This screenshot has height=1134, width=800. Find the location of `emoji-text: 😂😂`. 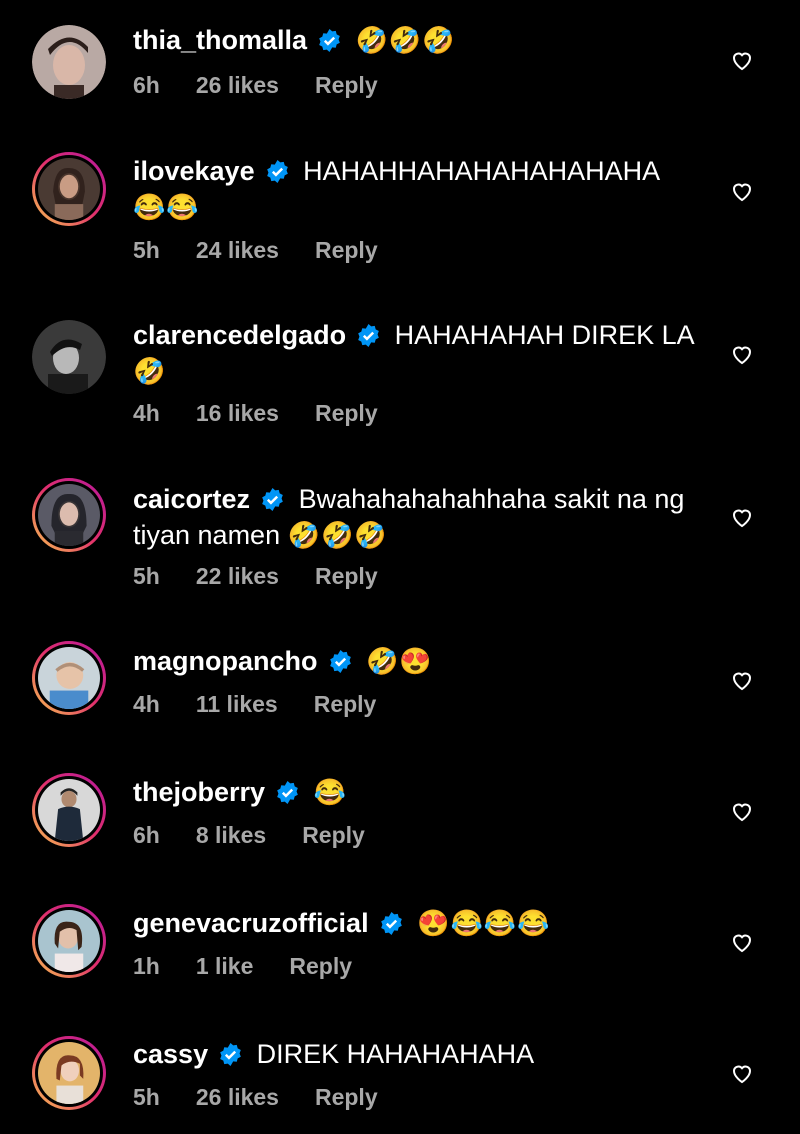

emoji-text: 😂😂 is located at coordinates (166, 207).